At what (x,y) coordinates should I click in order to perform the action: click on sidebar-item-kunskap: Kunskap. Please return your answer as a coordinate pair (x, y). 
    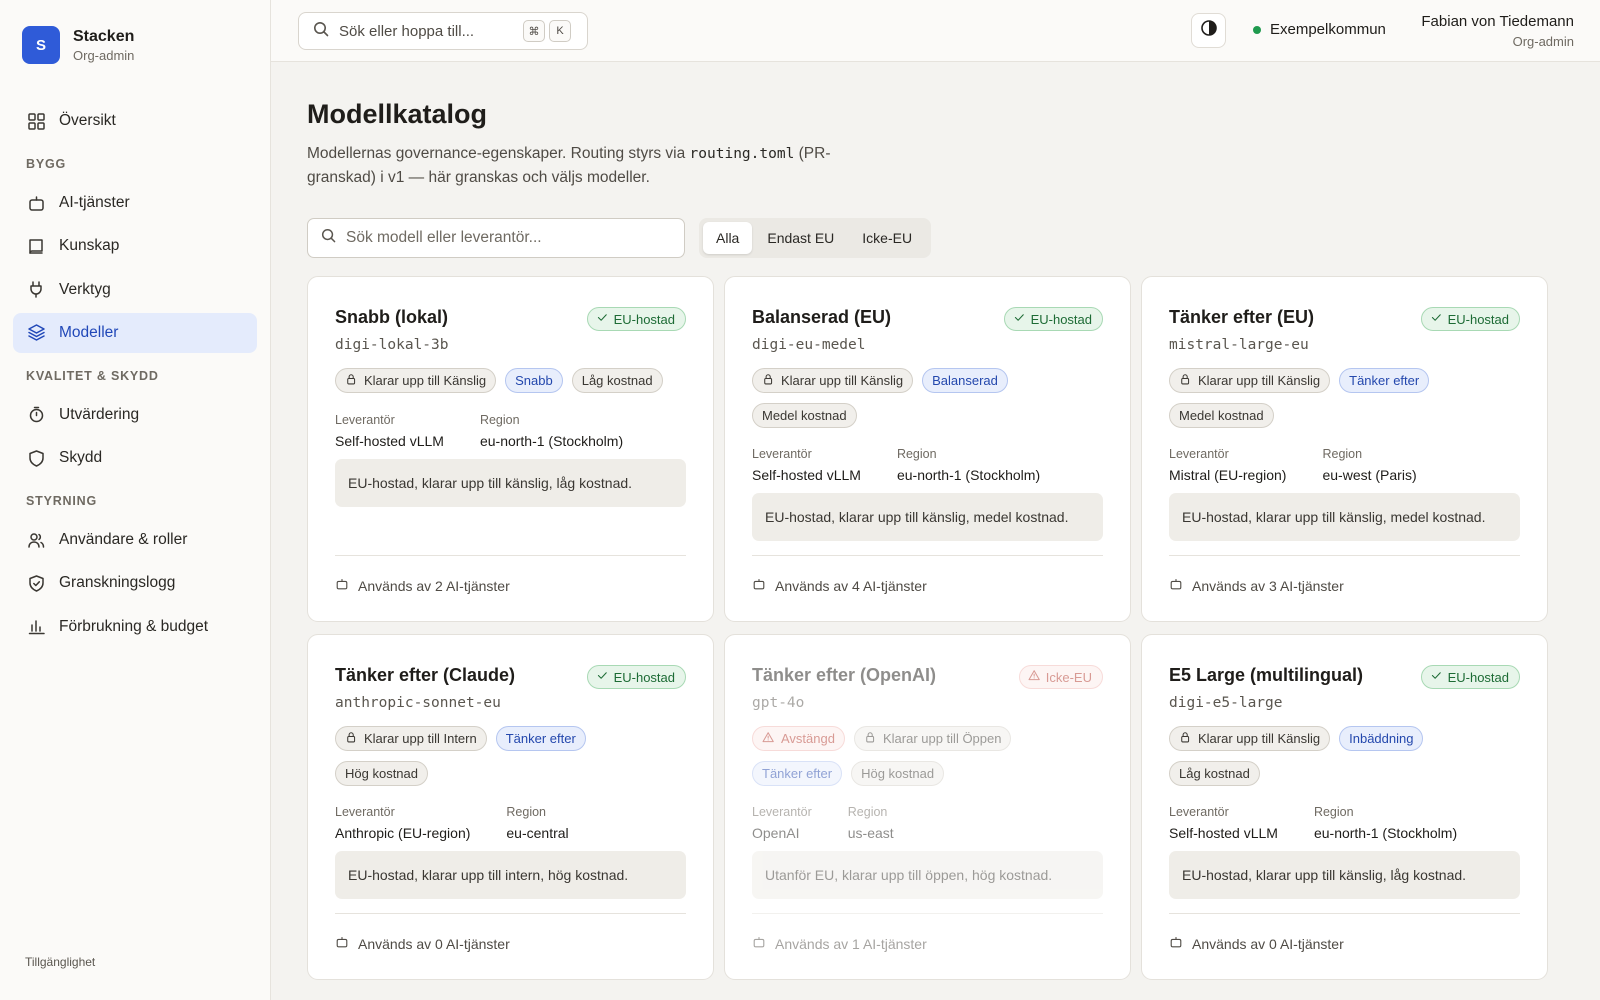
    Looking at the image, I should click on (135, 246).